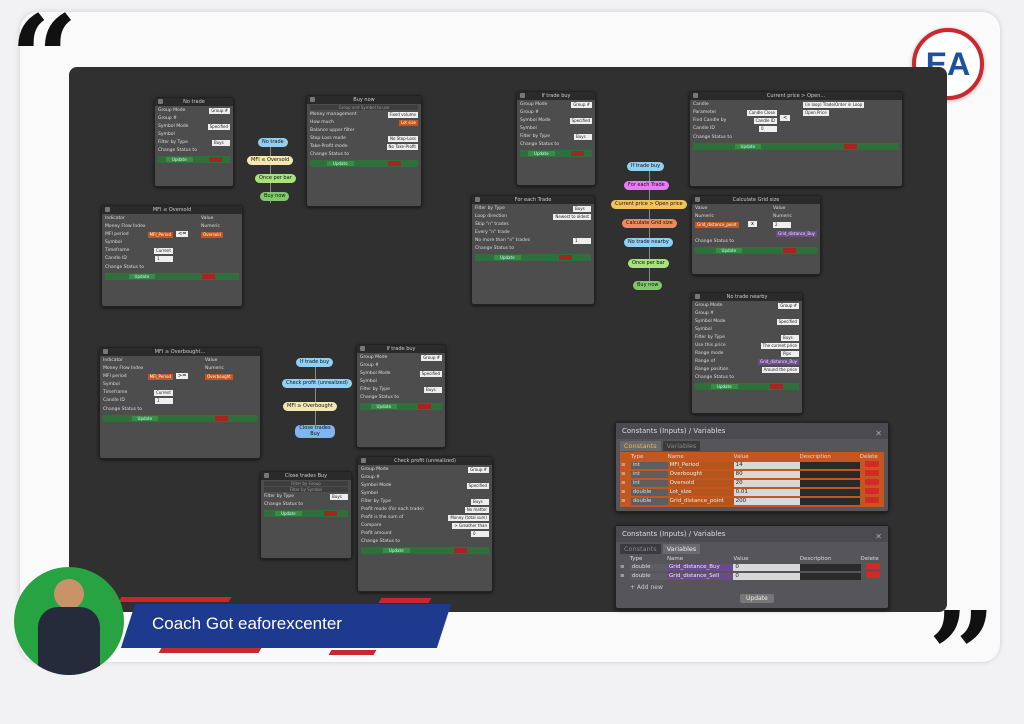  I want to click on tp-select: No Take-Profit, so click(402, 146).